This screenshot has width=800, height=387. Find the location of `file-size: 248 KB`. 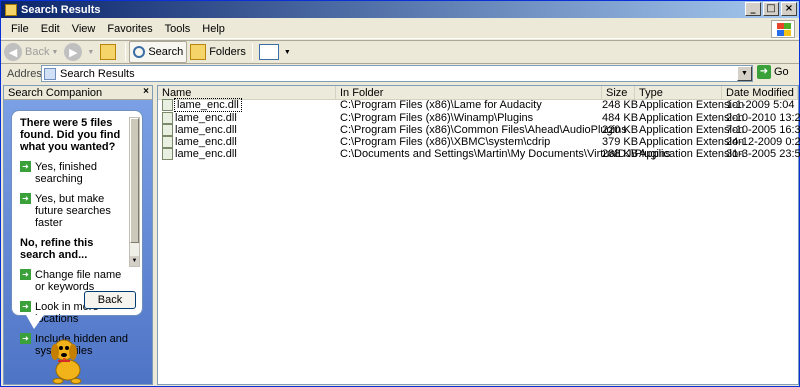

file-size: 248 KB is located at coordinates (620, 105).